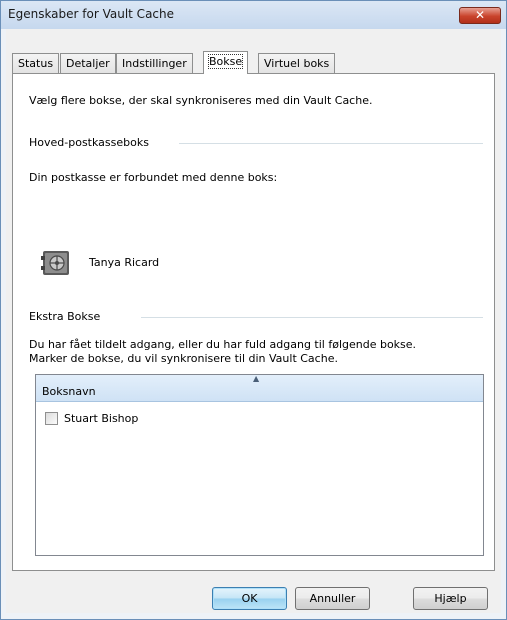  I want to click on cancel-button: Annuller, so click(332, 598).